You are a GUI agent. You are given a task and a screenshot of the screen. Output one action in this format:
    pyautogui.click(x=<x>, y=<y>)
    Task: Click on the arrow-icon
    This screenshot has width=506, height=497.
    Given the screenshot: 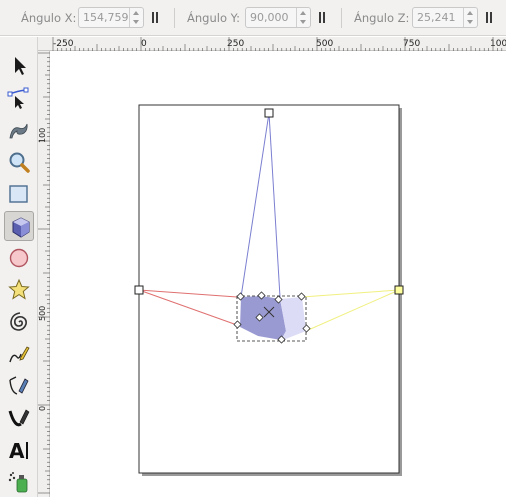 What is the action you would take?
    pyautogui.click(x=20, y=66)
    